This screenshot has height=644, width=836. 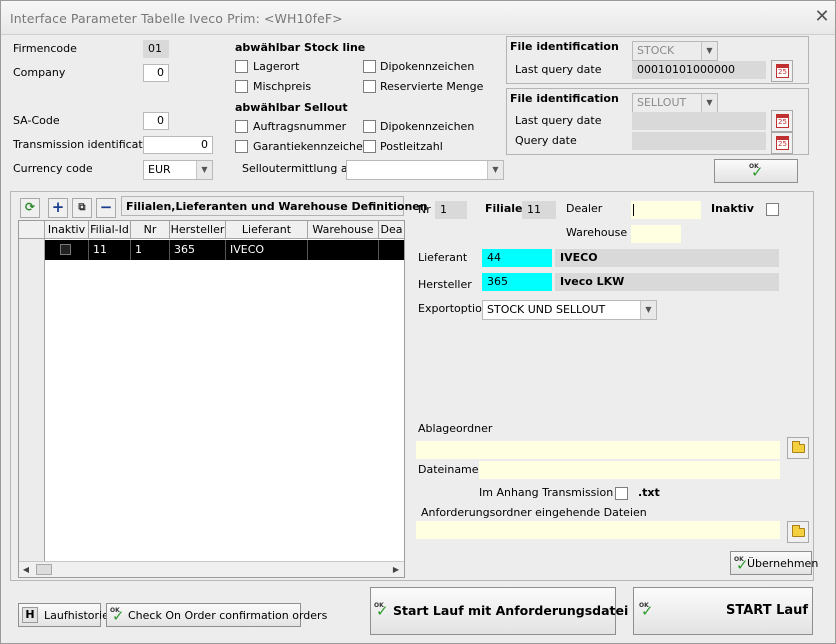 I want to click on scroll-left-icon: ◀, so click(x=26, y=569).